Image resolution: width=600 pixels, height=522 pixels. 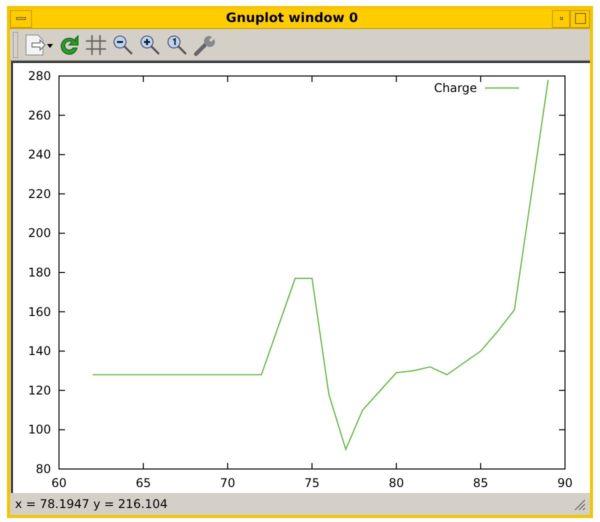 I want to click on x-tick-label: 60, so click(x=59, y=483).